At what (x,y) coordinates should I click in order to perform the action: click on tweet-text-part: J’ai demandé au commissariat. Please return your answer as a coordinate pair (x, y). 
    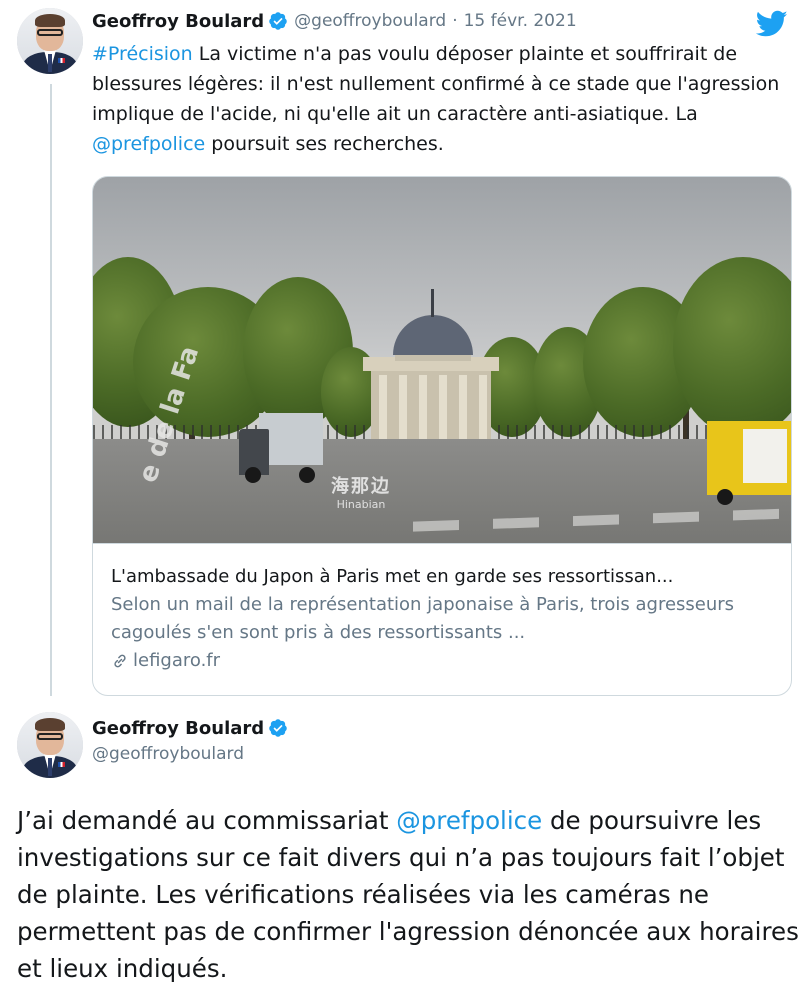
    Looking at the image, I should click on (207, 820).